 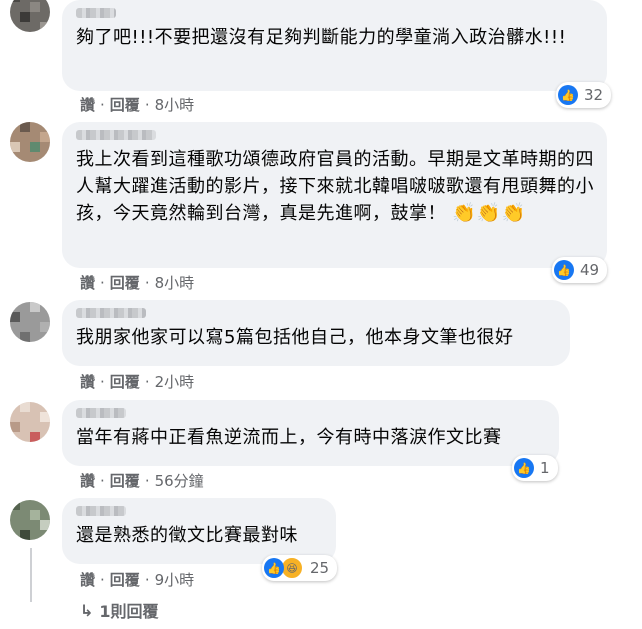 I want to click on comment-bubble: 我朋家他家可以寫5篇包括他自己，他本身文筆也很好, so click(x=316, y=333).